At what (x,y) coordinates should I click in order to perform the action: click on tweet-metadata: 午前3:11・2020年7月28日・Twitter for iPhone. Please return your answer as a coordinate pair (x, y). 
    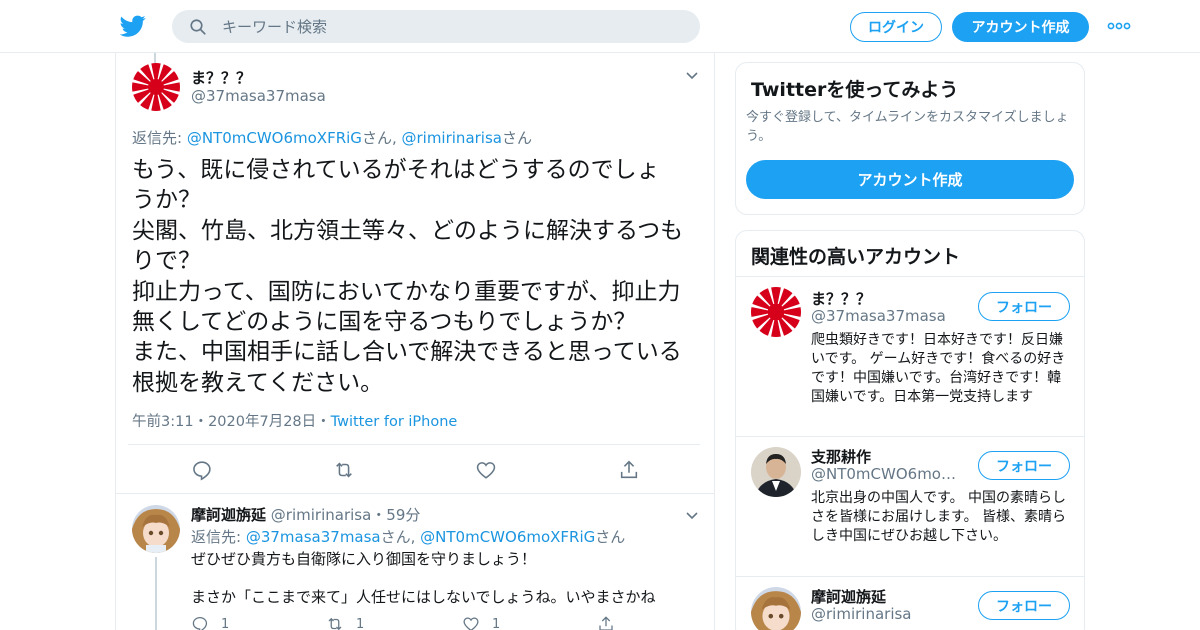
    Looking at the image, I should click on (294, 420).